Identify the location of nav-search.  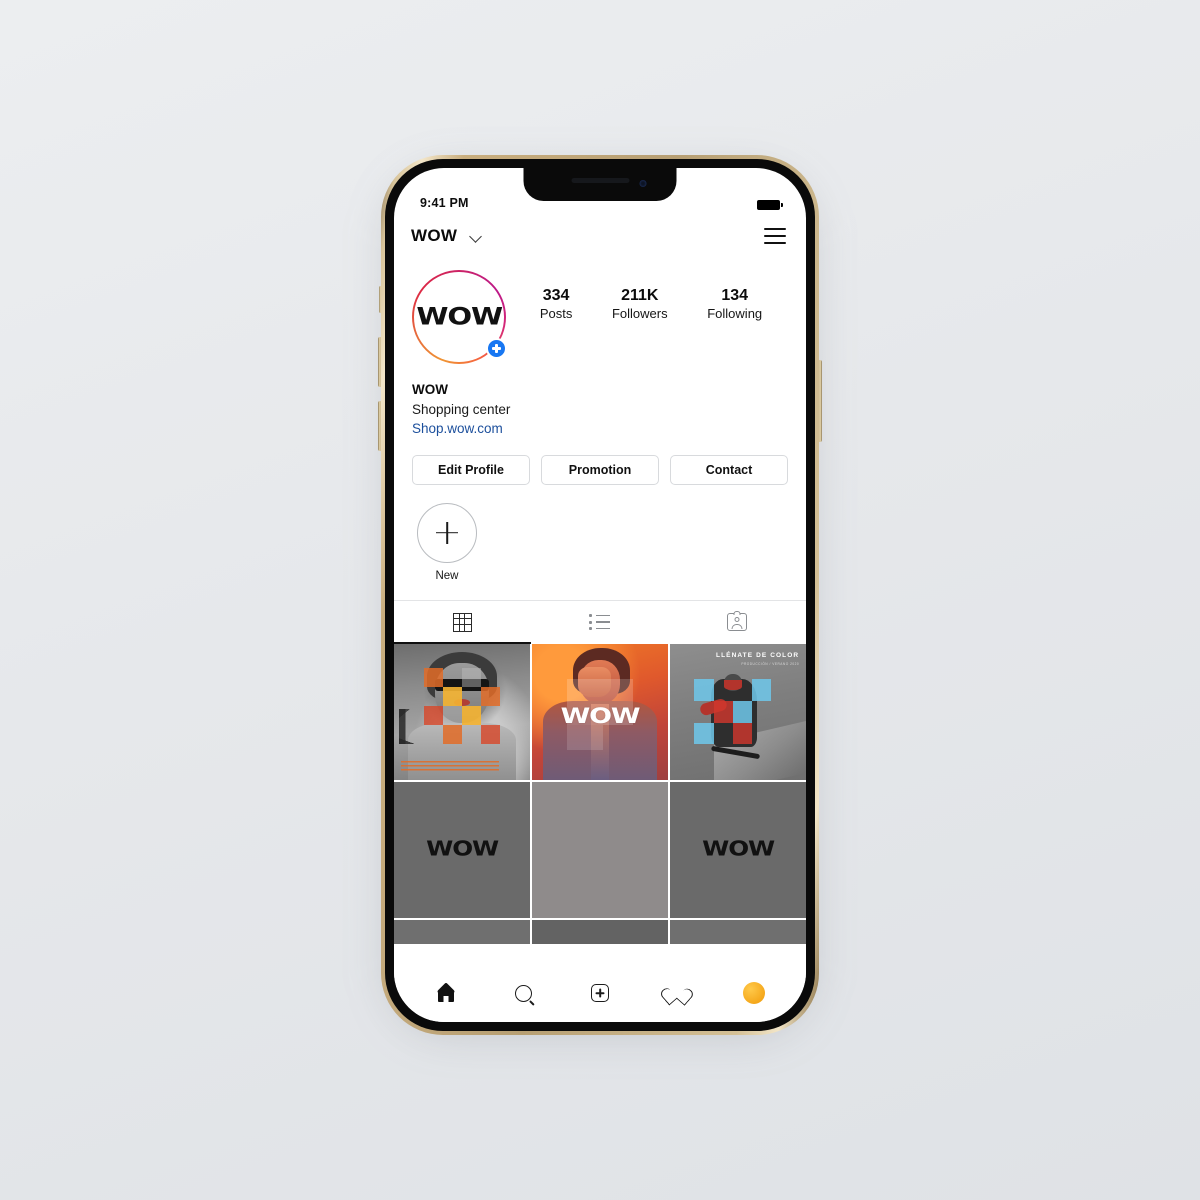
(523, 993).